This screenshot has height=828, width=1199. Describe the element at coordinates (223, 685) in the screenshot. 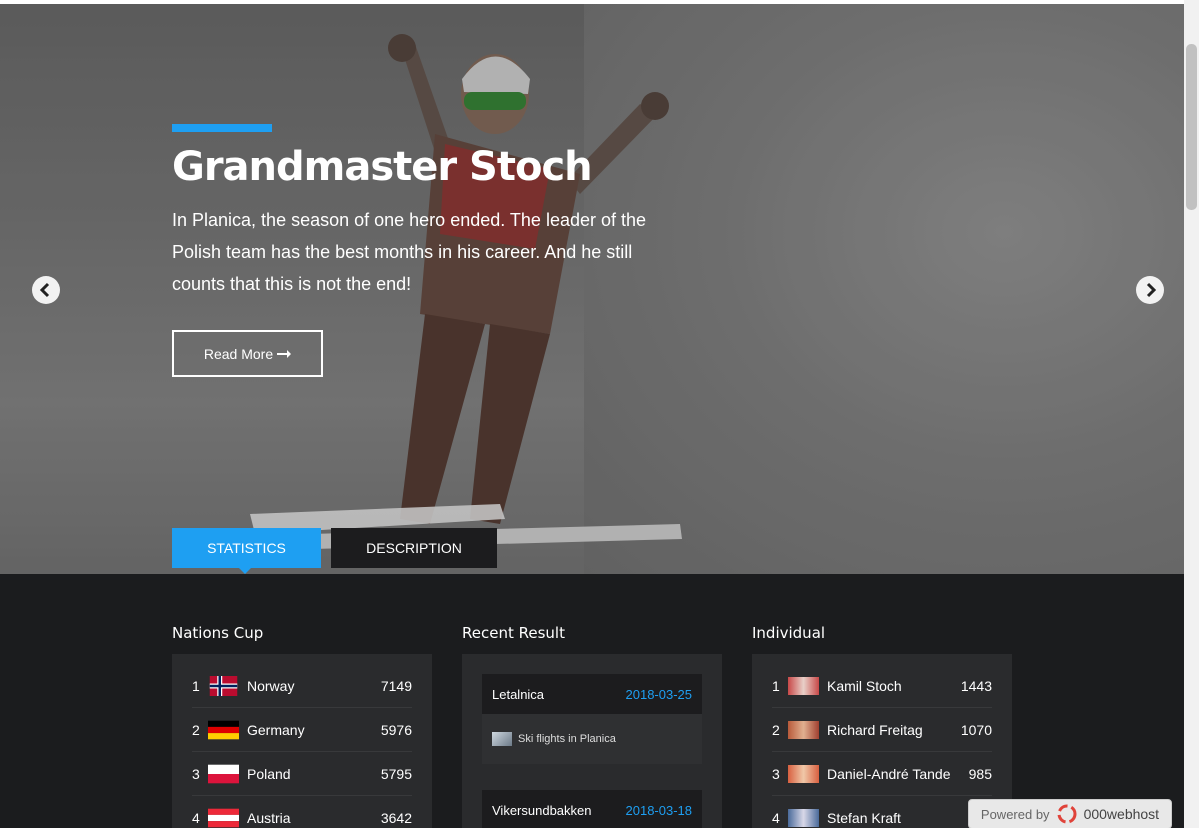

I see `norway-flag-icon` at that location.